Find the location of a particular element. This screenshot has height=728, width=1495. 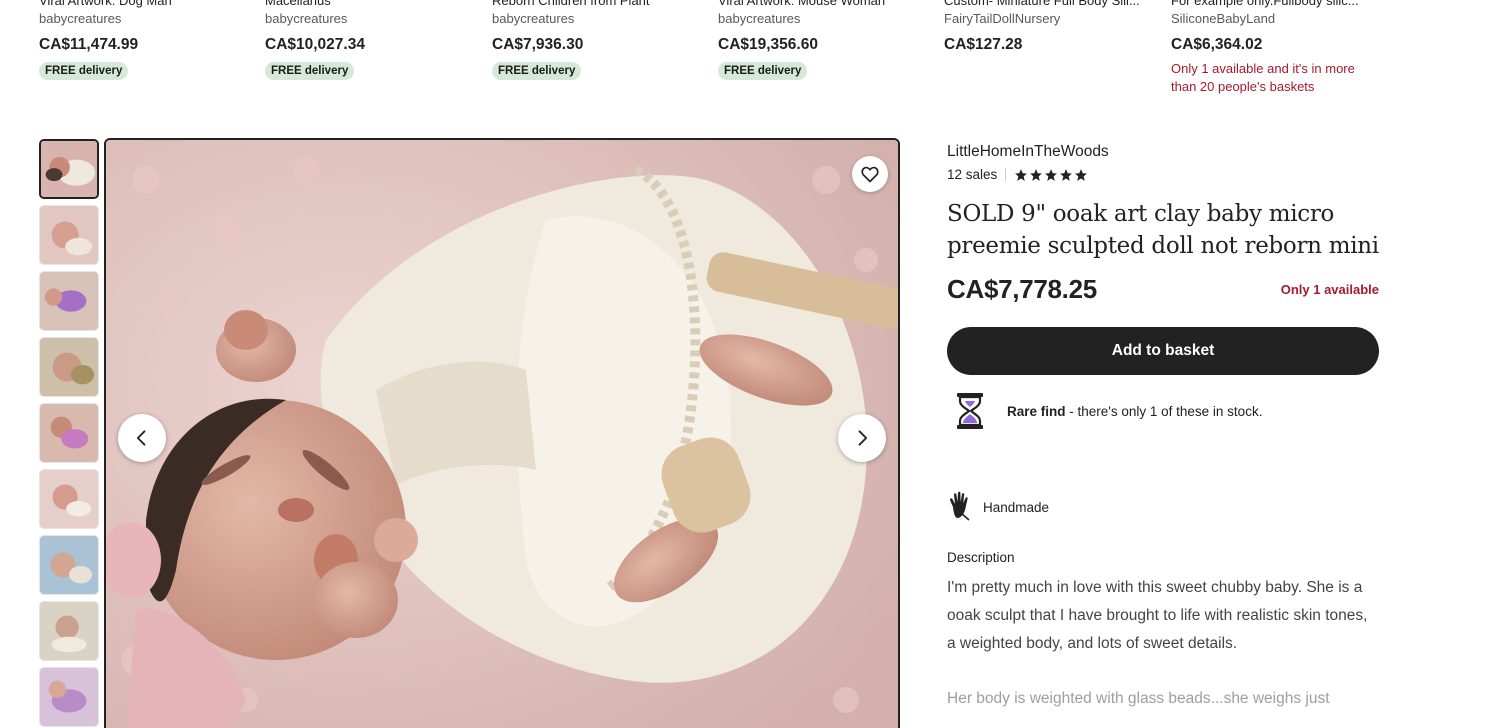

sales-count: 12 sales is located at coordinates (972, 174).